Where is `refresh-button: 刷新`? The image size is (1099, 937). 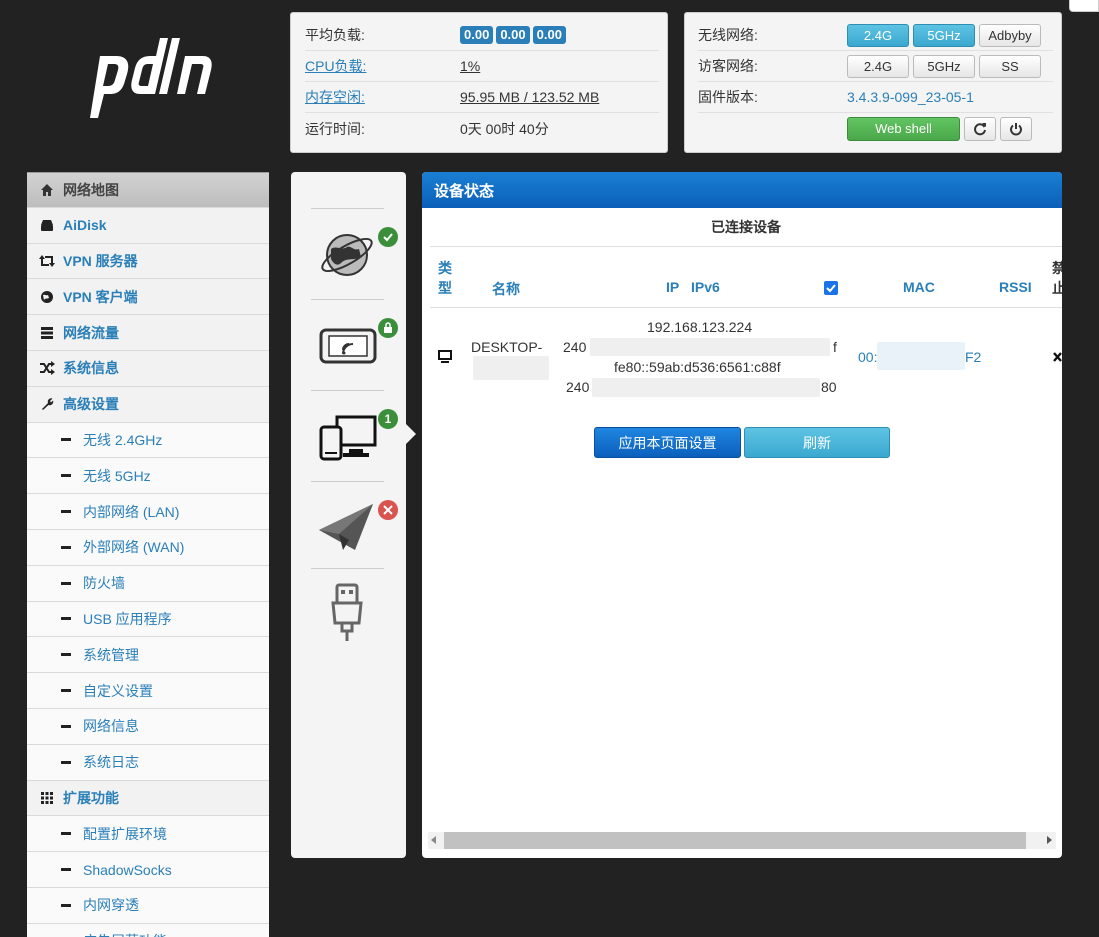
refresh-button: 刷新 is located at coordinates (817, 442).